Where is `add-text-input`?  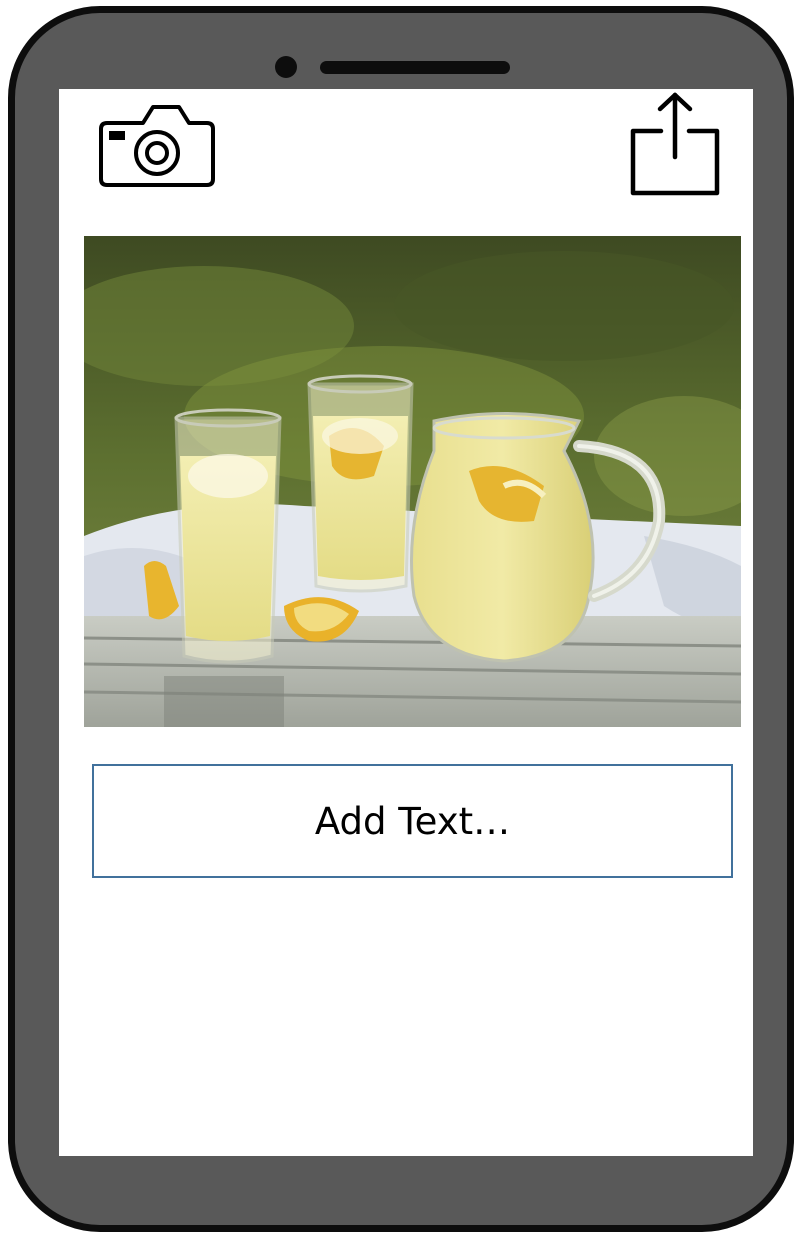
add-text-input is located at coordinates (412, 821).